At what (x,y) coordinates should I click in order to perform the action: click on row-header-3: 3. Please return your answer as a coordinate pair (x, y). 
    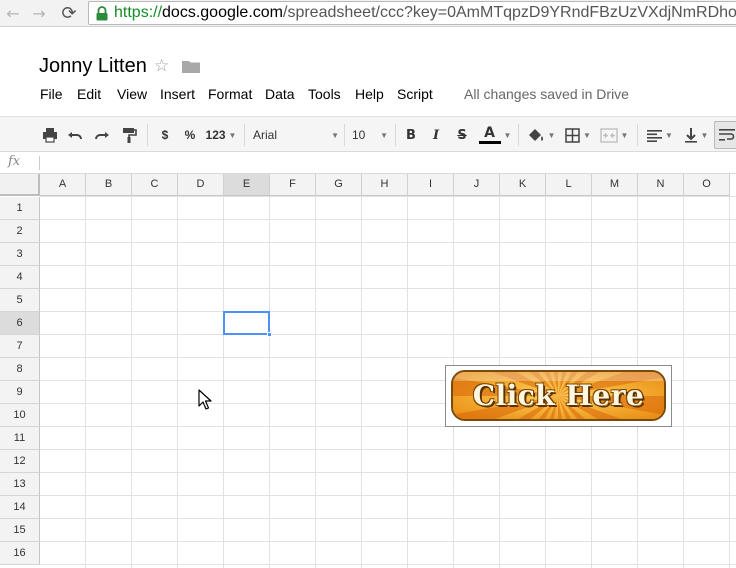
    Looking at the image, I should click on (20, 254).